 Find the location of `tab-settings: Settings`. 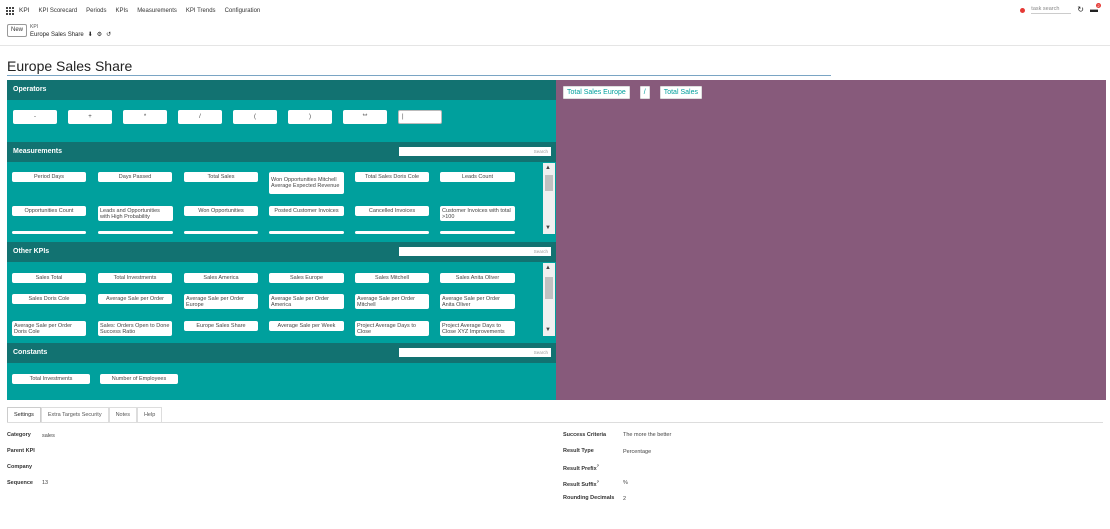

tab-settings: Settings is located at coordinates (24, 415).